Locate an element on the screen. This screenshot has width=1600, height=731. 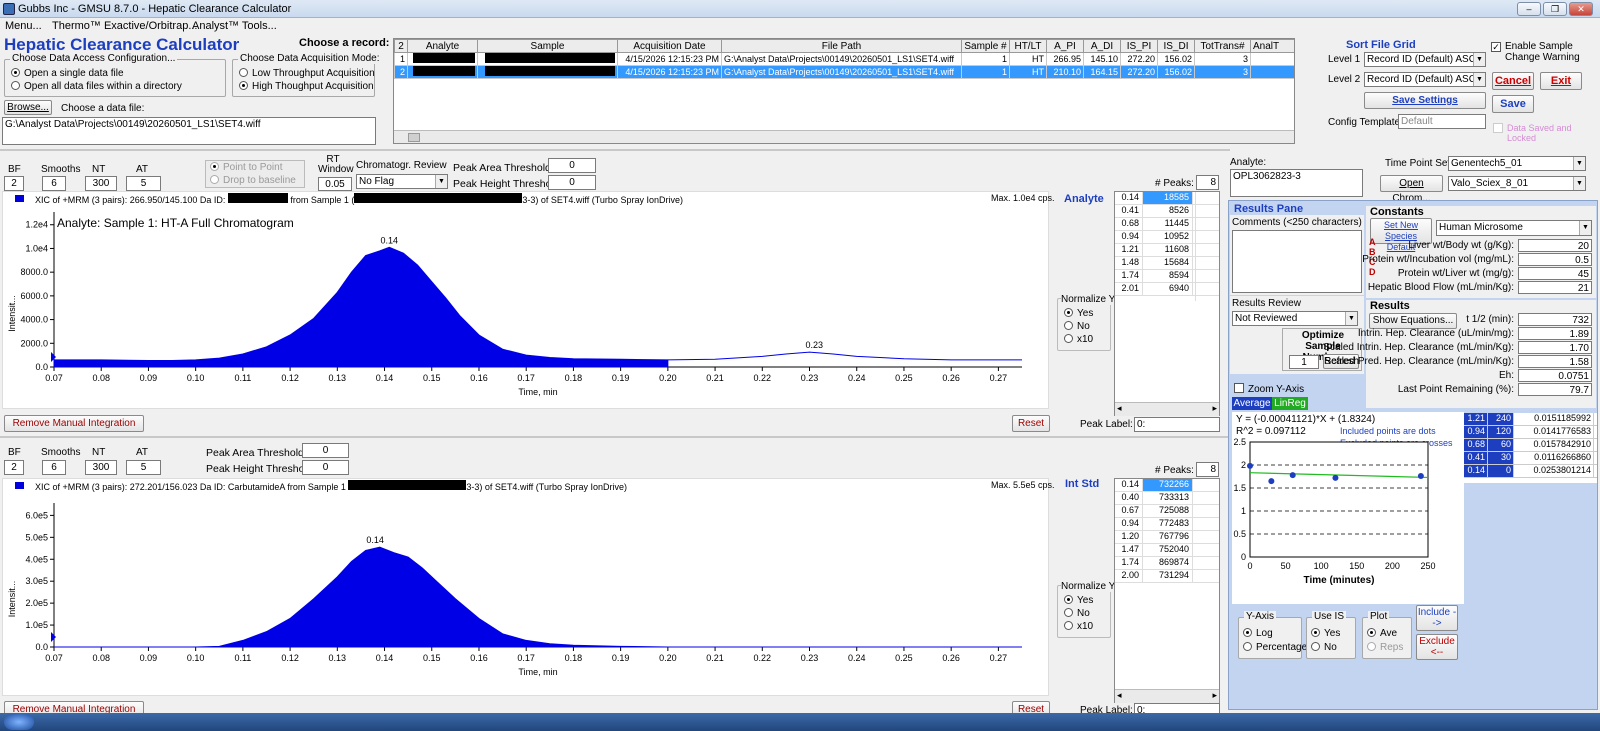
average-tab: Average is located at coordinates (1252, 403).